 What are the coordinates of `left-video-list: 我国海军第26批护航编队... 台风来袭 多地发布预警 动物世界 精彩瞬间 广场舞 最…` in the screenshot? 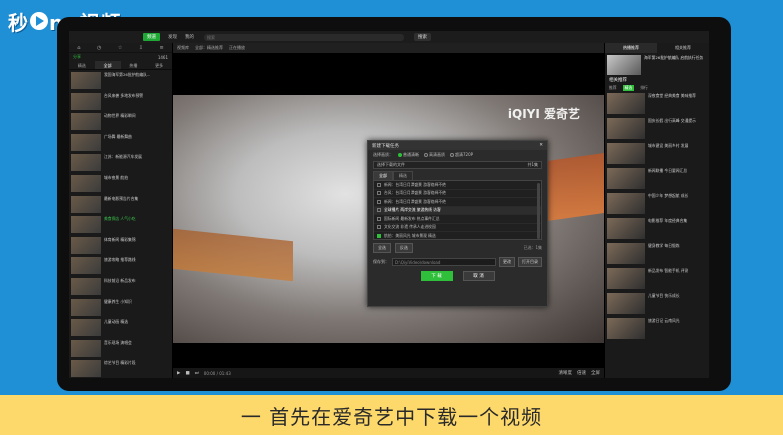 It's located at (120, 224).